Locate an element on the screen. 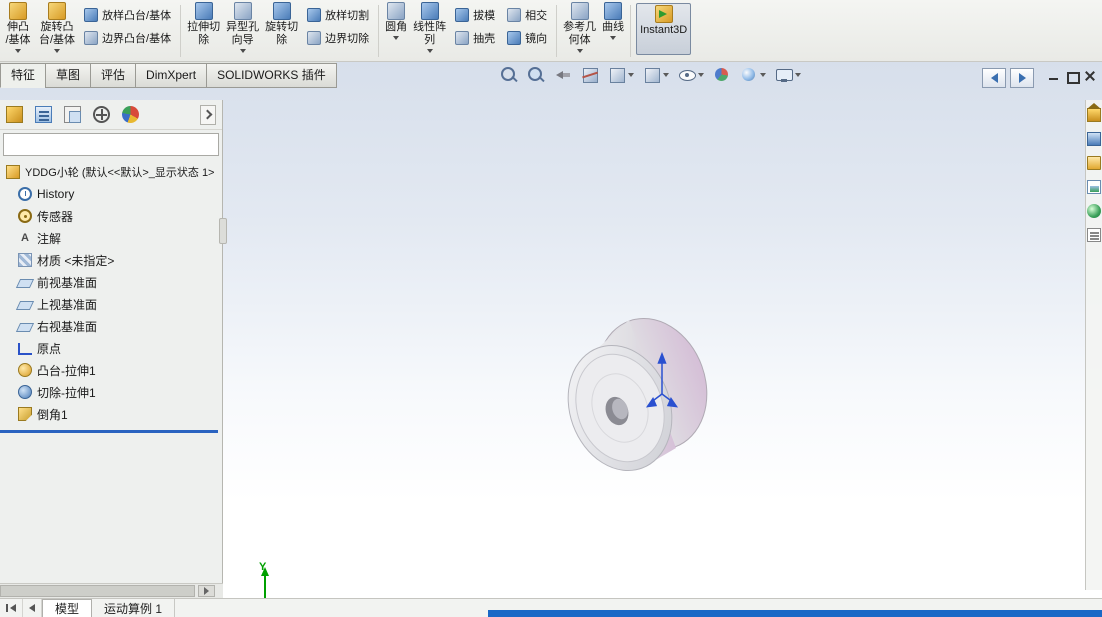 Image resolution: width=1102 pixels, height=617 pixels. ribbon-button-loft-boss: 放样凸台/基体 is located at coordinates (127, 15).